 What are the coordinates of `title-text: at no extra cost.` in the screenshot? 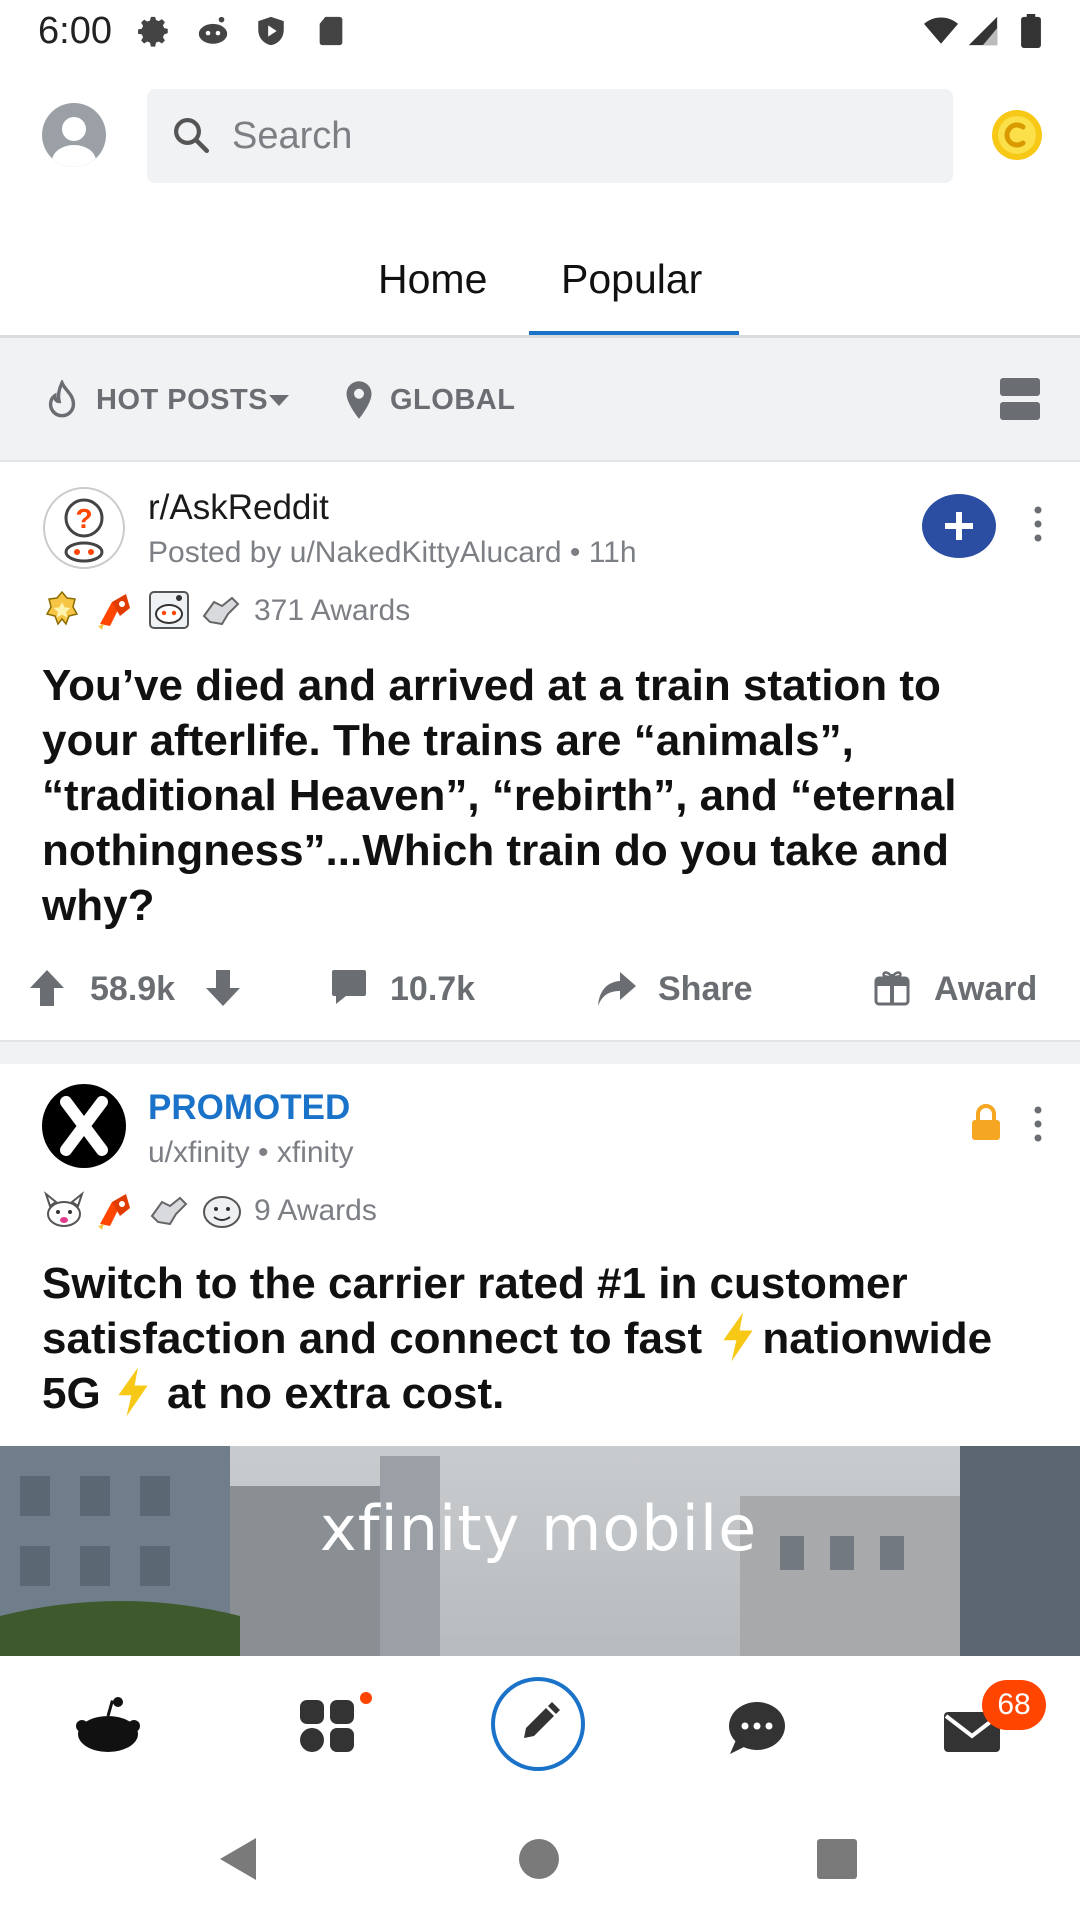 It's located at (335, 1393).